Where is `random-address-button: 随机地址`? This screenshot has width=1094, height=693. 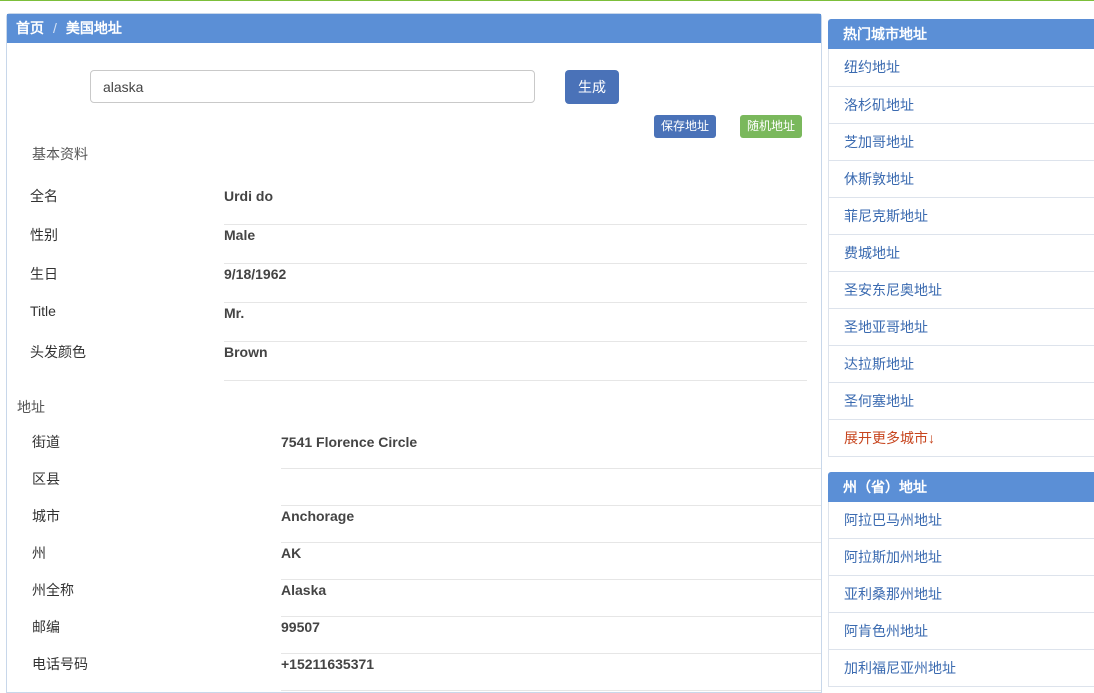 random-address-button: 随机地址 is located at coordinates (771, 126).